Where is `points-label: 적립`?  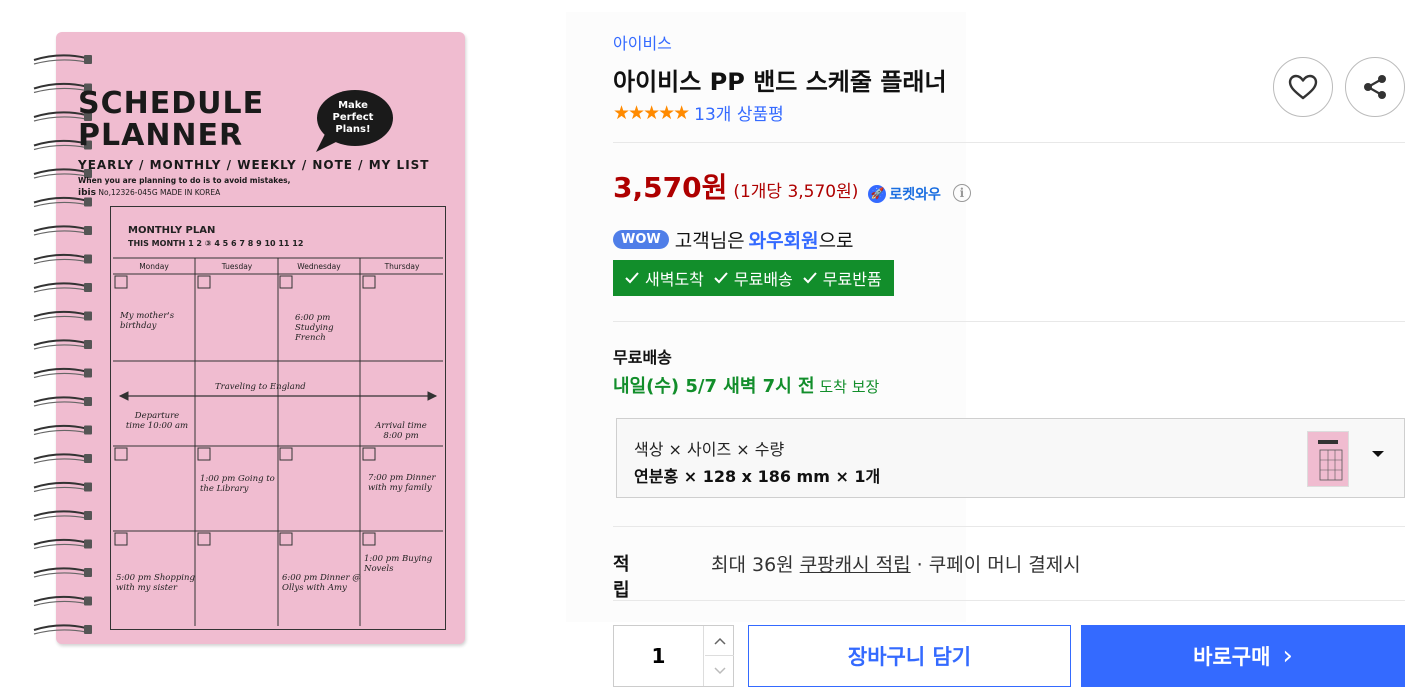
points-label: 적립 is located at coordinates (621, 577).